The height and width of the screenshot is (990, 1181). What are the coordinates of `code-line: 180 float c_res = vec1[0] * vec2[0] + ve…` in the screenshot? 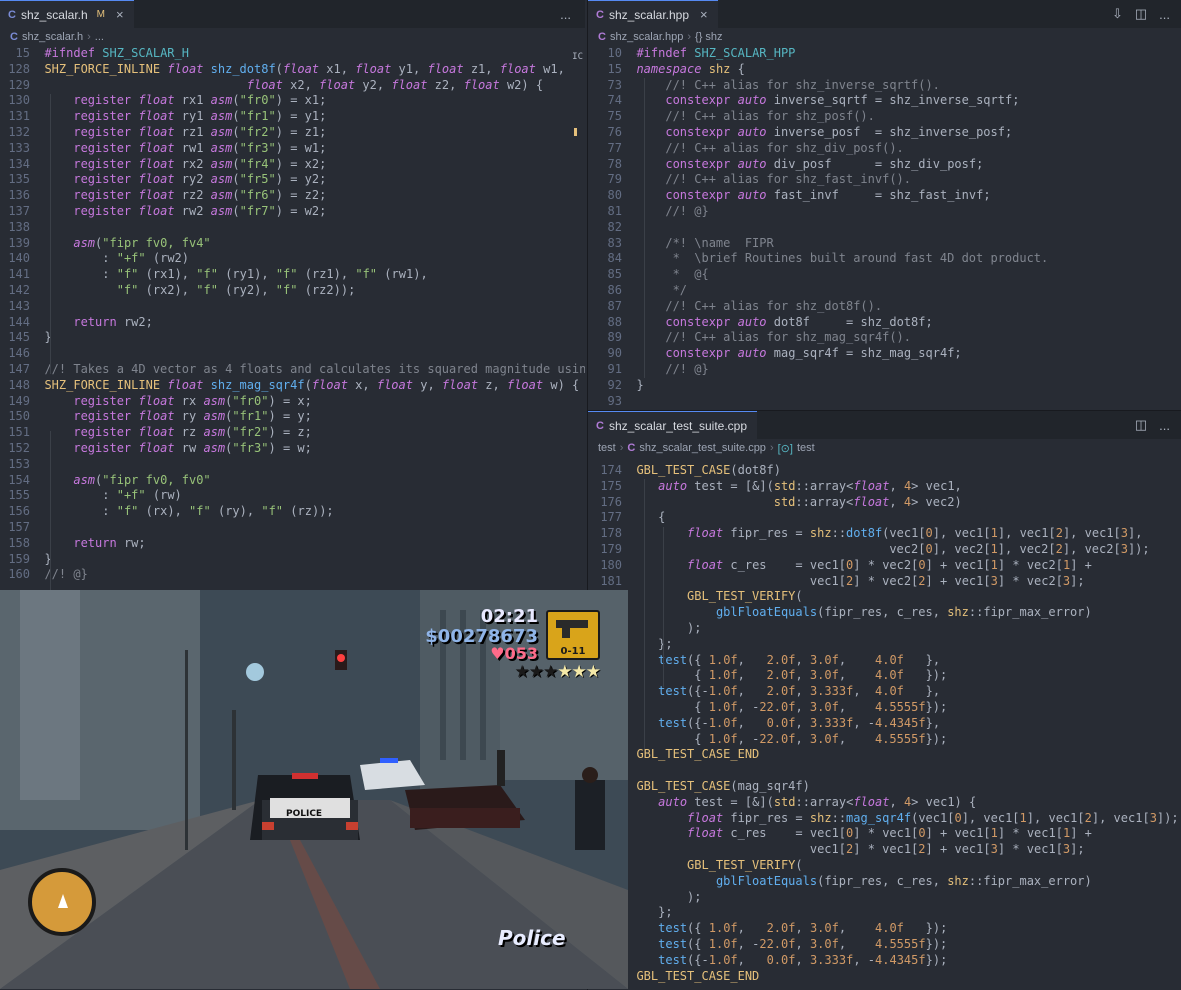 It's located at (884, 566).